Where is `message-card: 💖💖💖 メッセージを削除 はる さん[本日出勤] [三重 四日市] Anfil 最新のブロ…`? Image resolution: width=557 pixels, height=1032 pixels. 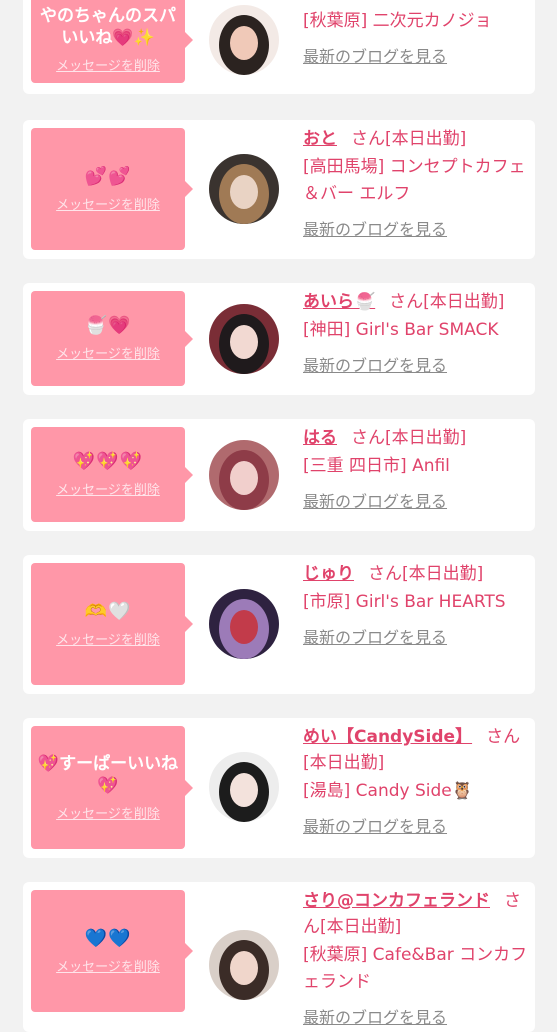 message-card: 💖💖💖 メッセージを削除 はる さん[本日出勤] [三重 四日市] Anfil 最新のブロ… is located at coordinates (279, 475).